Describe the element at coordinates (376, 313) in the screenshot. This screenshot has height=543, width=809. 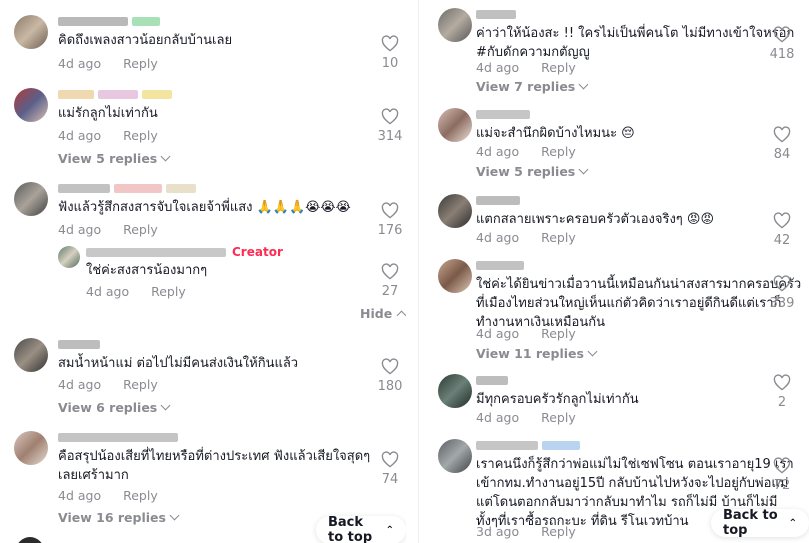
I see `hide-label: Hide` at that location.